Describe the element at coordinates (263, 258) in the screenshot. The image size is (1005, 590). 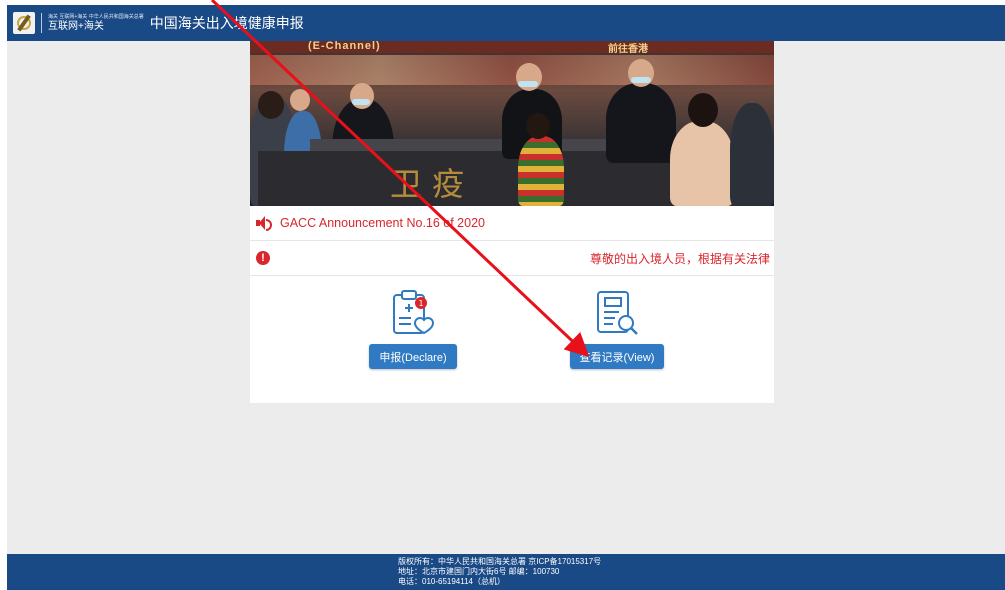
I see `alert-icon: !` at that location.